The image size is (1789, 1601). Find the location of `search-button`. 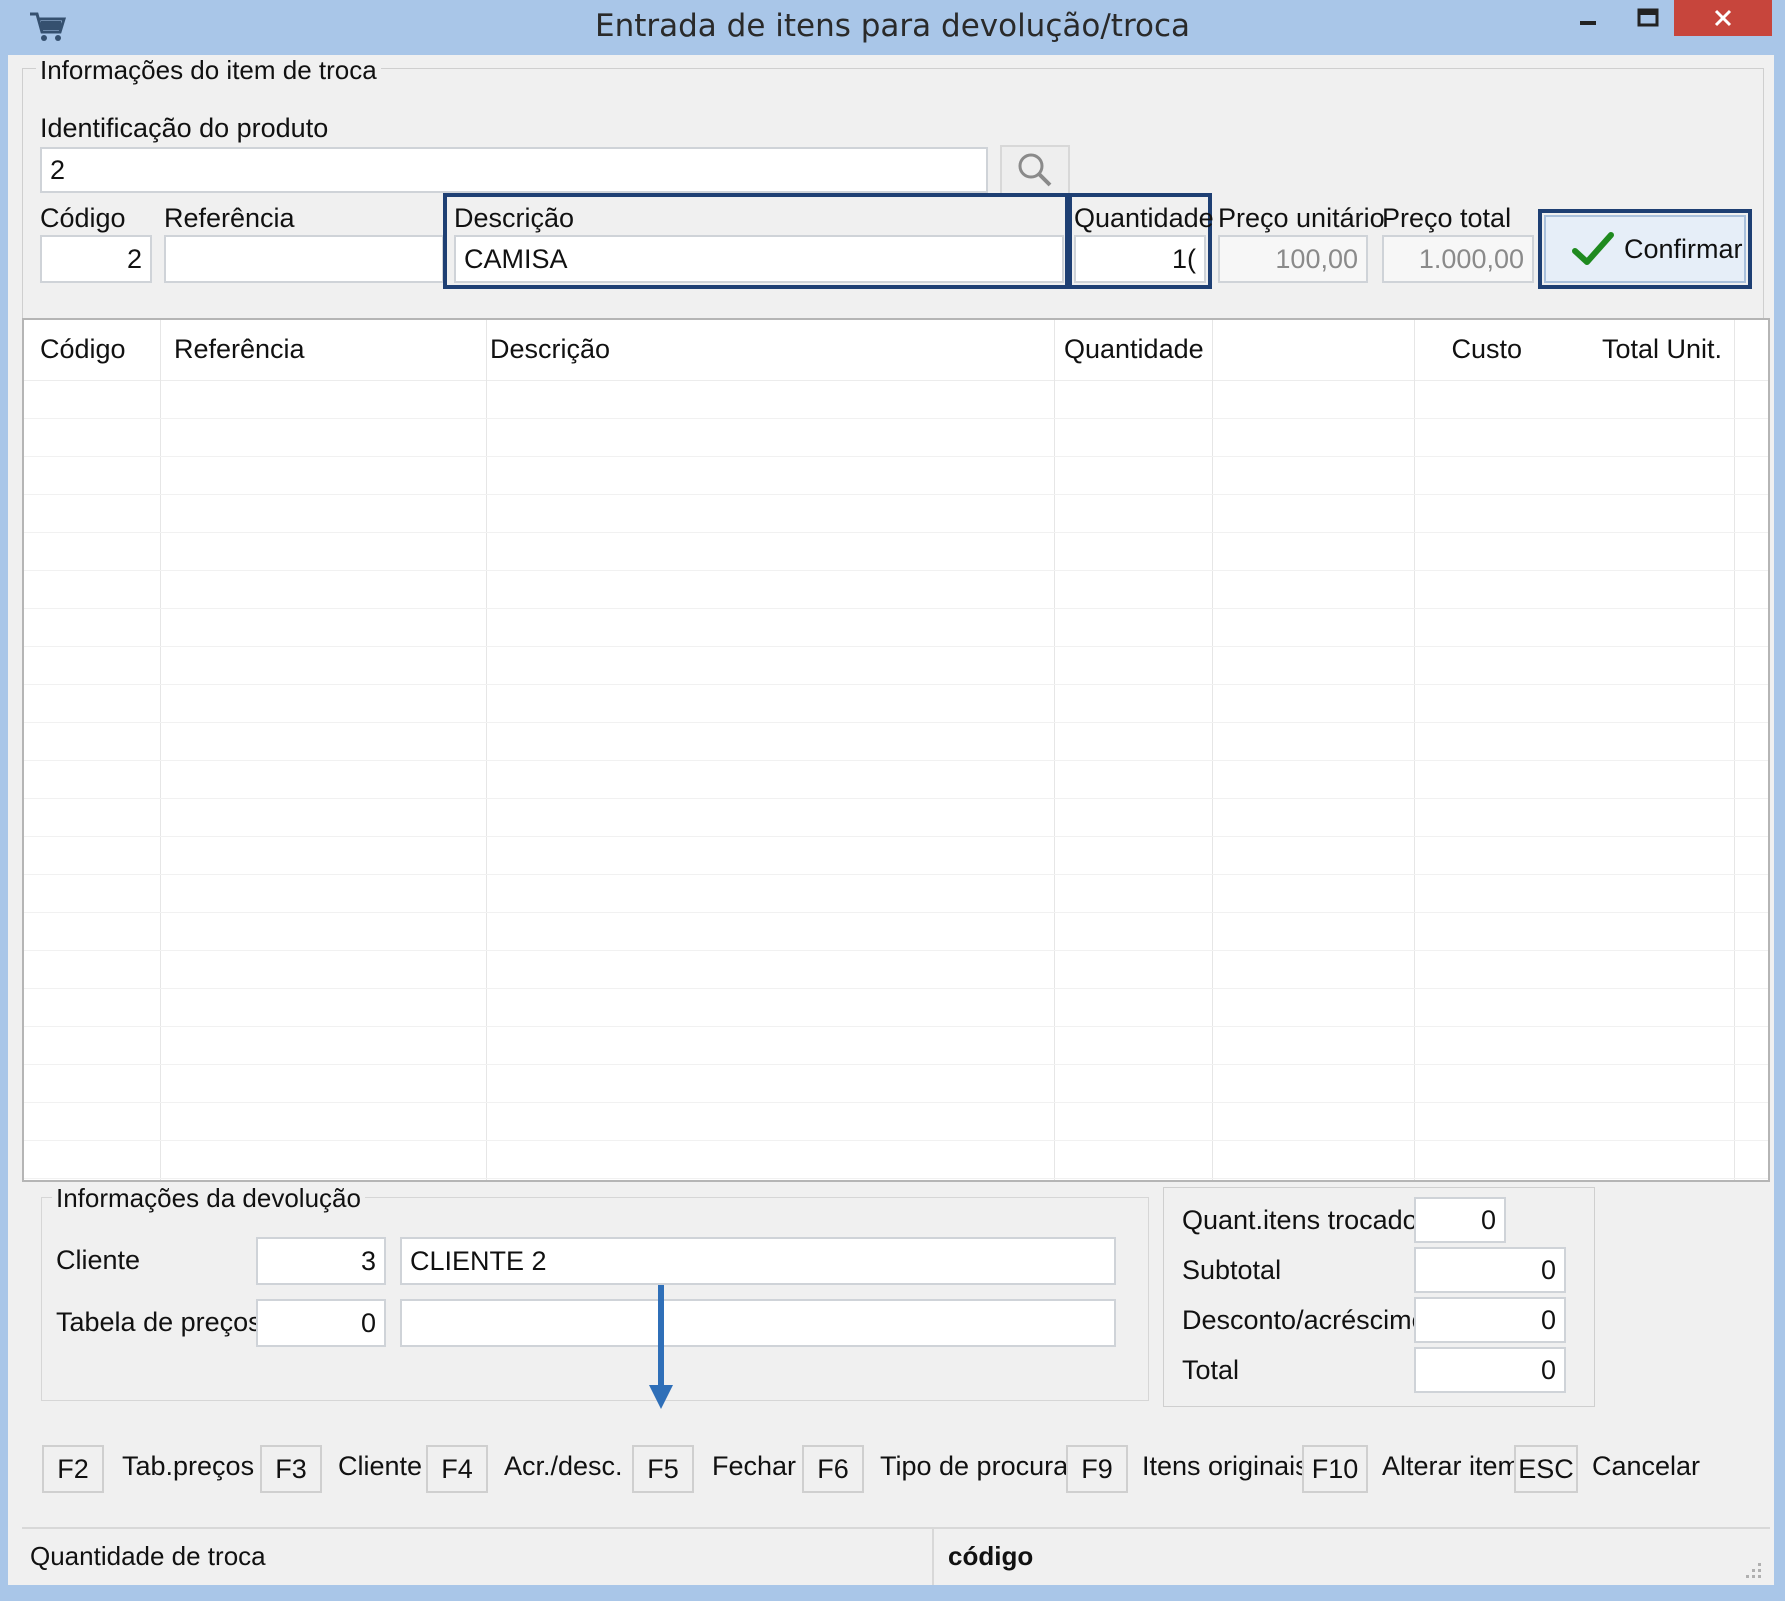

search-button is located at coordinates (1035, 170).